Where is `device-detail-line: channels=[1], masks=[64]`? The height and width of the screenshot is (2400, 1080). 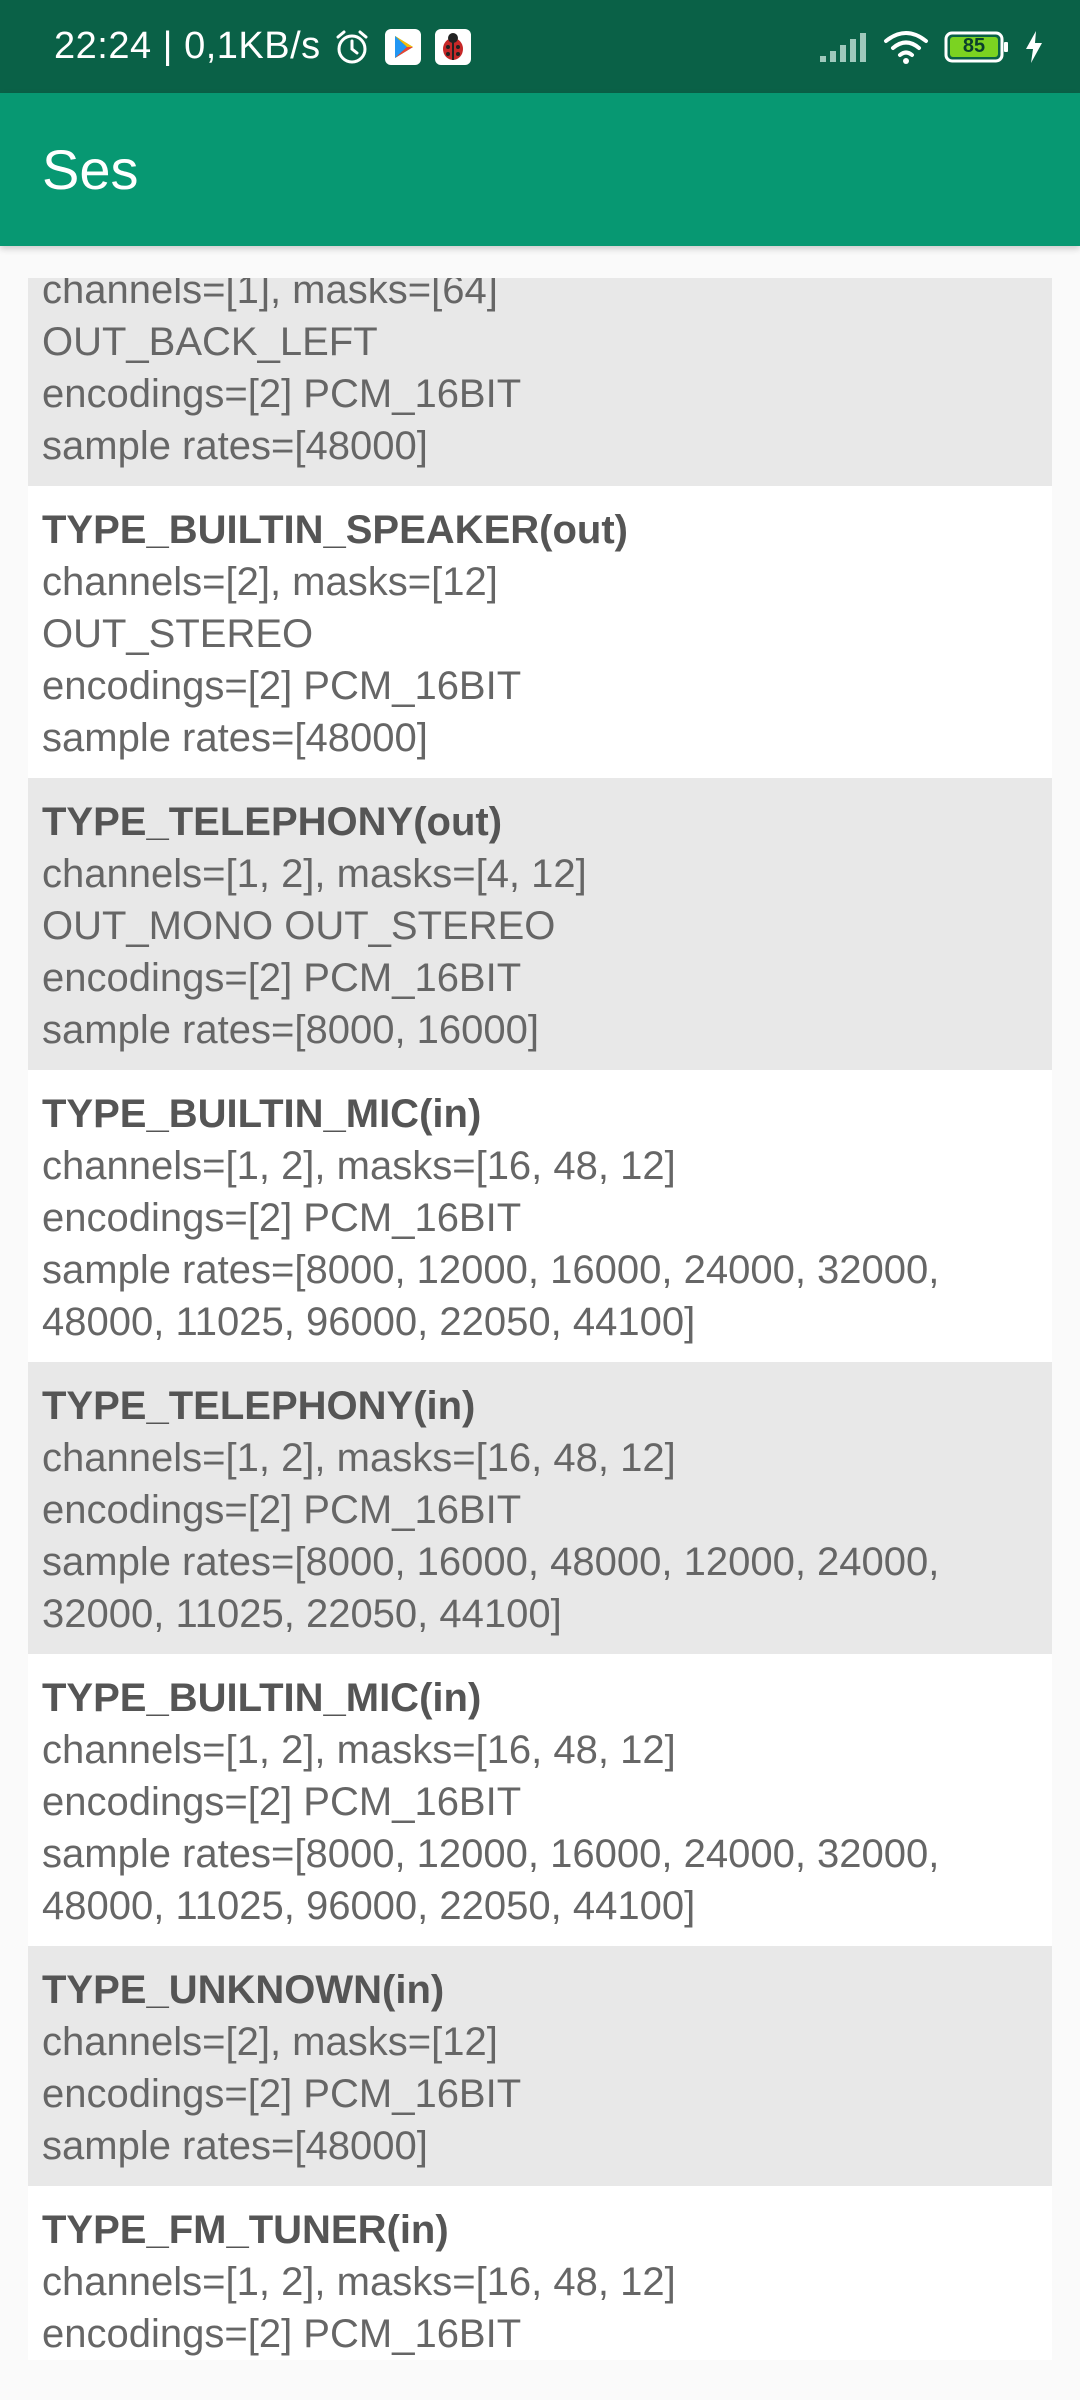 device-detail-line: channels=[1], masks=[64] is located at coordinates (270, 295).